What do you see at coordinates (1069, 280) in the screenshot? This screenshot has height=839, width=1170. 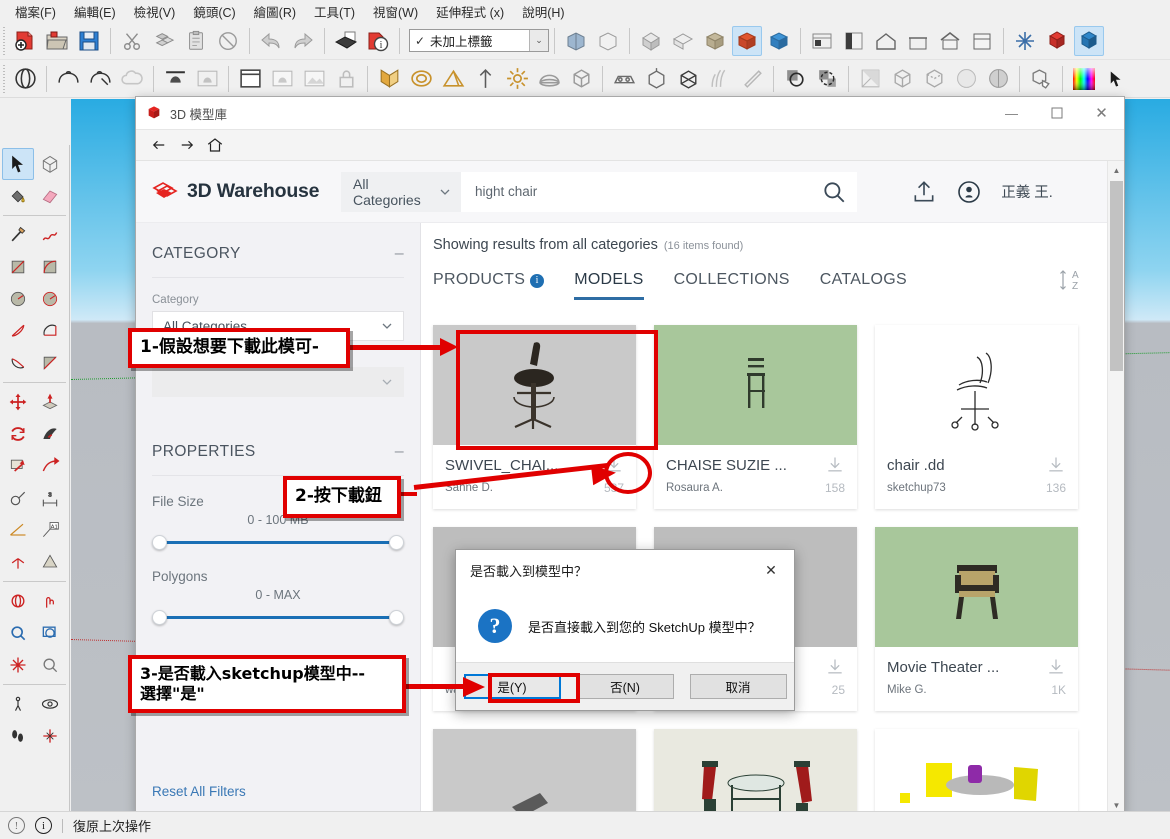 I see `sort-alpha-icon: A Z` at bounding box center [1069, 280].